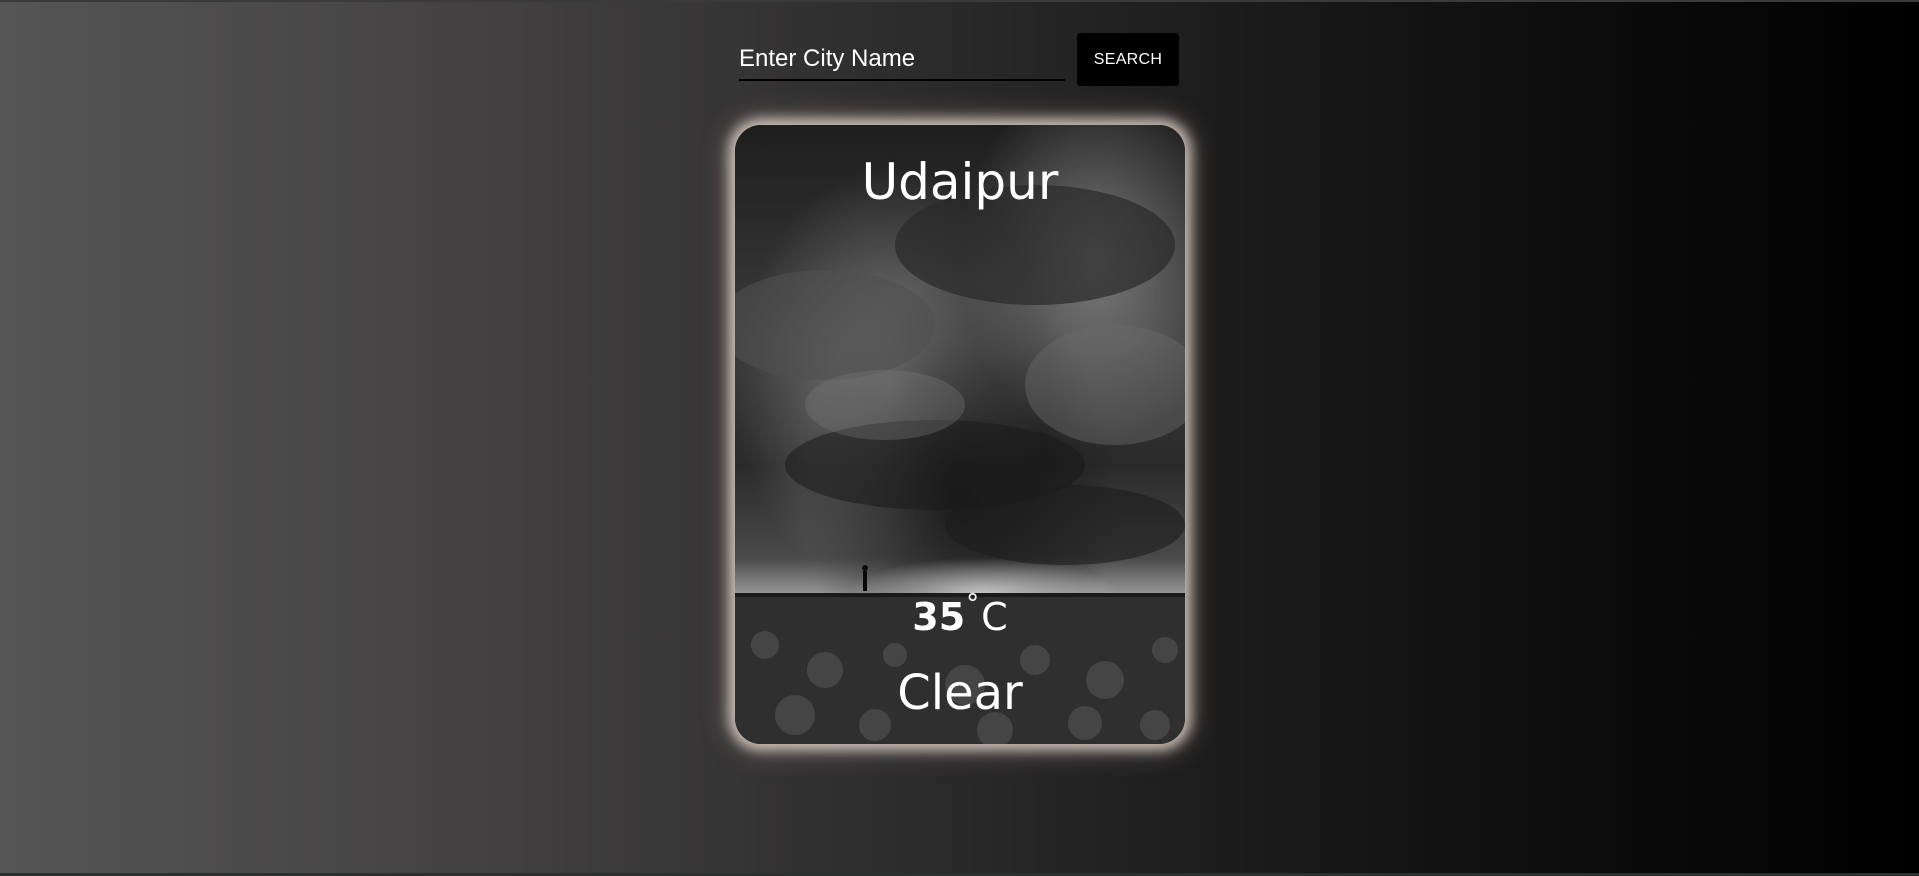 The width and height of the screenshot is (1919, 876). What do you see at coordinates (902, 60) in the screenshot?
I see `city-search-input` at bounding box center [902, 60].